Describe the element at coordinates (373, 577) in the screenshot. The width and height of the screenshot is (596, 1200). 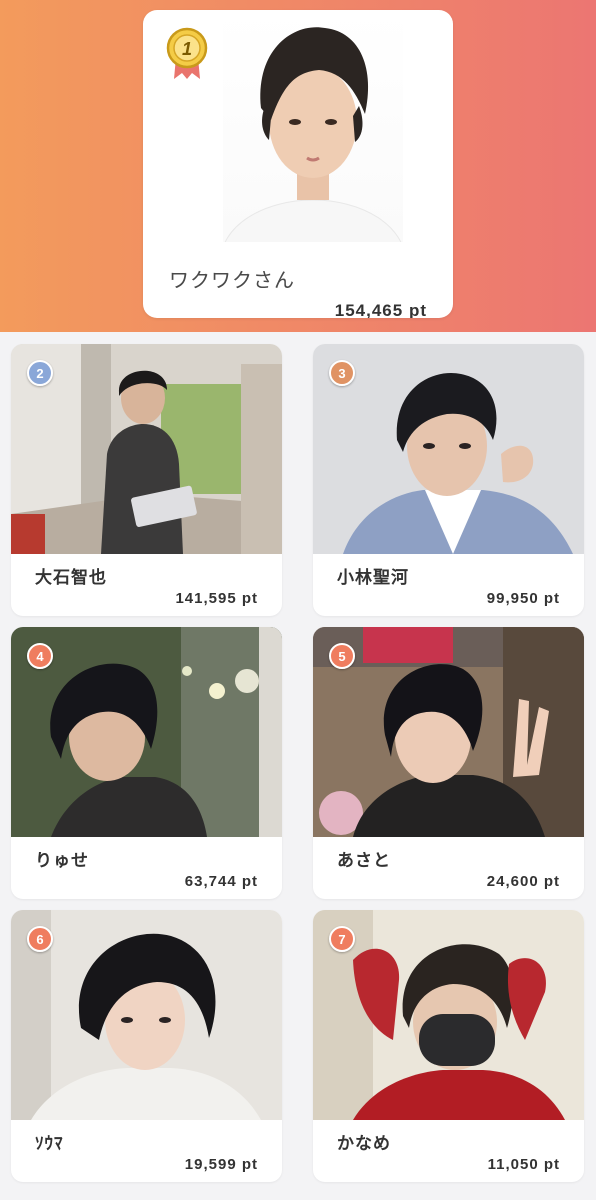
I see `user-name: 小林聖河` at that location.